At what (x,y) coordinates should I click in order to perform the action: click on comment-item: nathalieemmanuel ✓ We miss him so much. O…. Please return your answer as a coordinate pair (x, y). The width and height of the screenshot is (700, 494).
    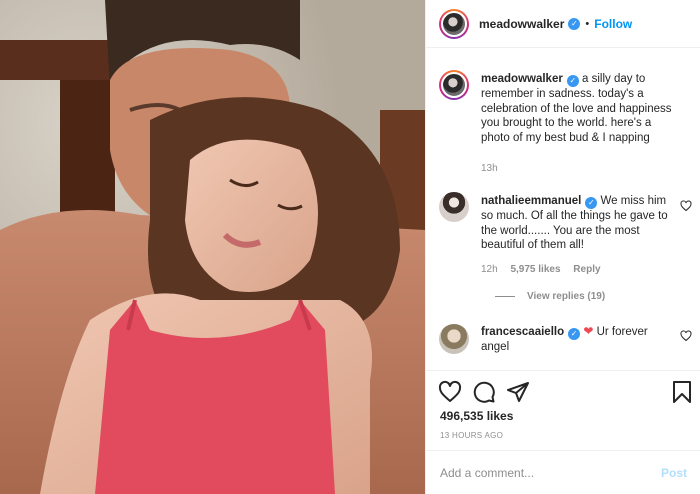
    Looking at the image, I should click on (566, 247).